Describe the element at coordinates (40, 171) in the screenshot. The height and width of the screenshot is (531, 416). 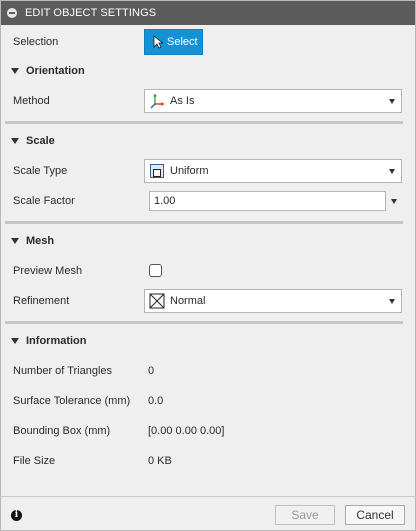
I see `scale-type-label: Scale Type` at that location.